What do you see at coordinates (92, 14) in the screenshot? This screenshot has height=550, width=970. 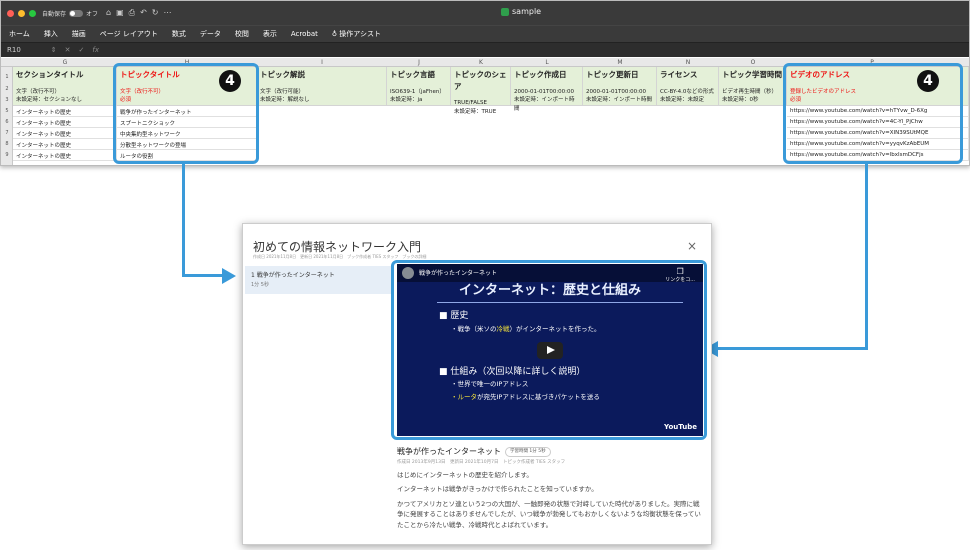 I see `autosave-state: オフ` at bounding box center [92, 14].